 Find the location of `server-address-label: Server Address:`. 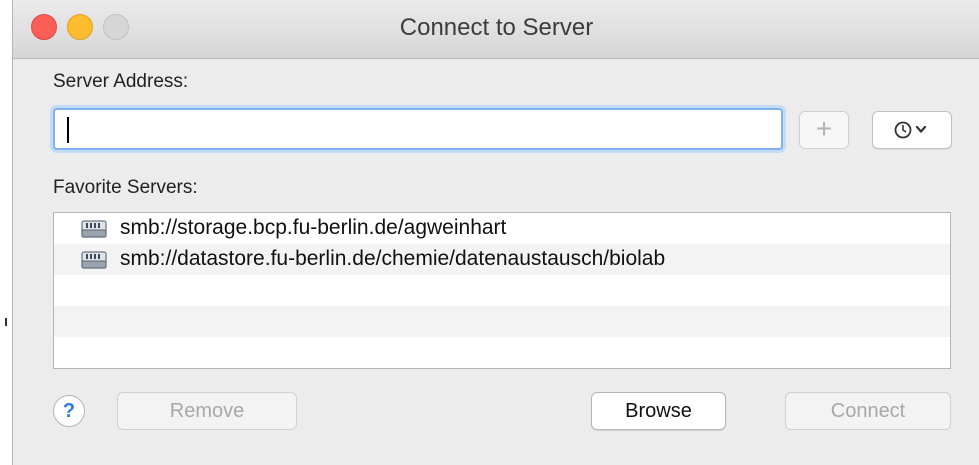

server-address-label: Server Address: is located at coordinates (121, 81).